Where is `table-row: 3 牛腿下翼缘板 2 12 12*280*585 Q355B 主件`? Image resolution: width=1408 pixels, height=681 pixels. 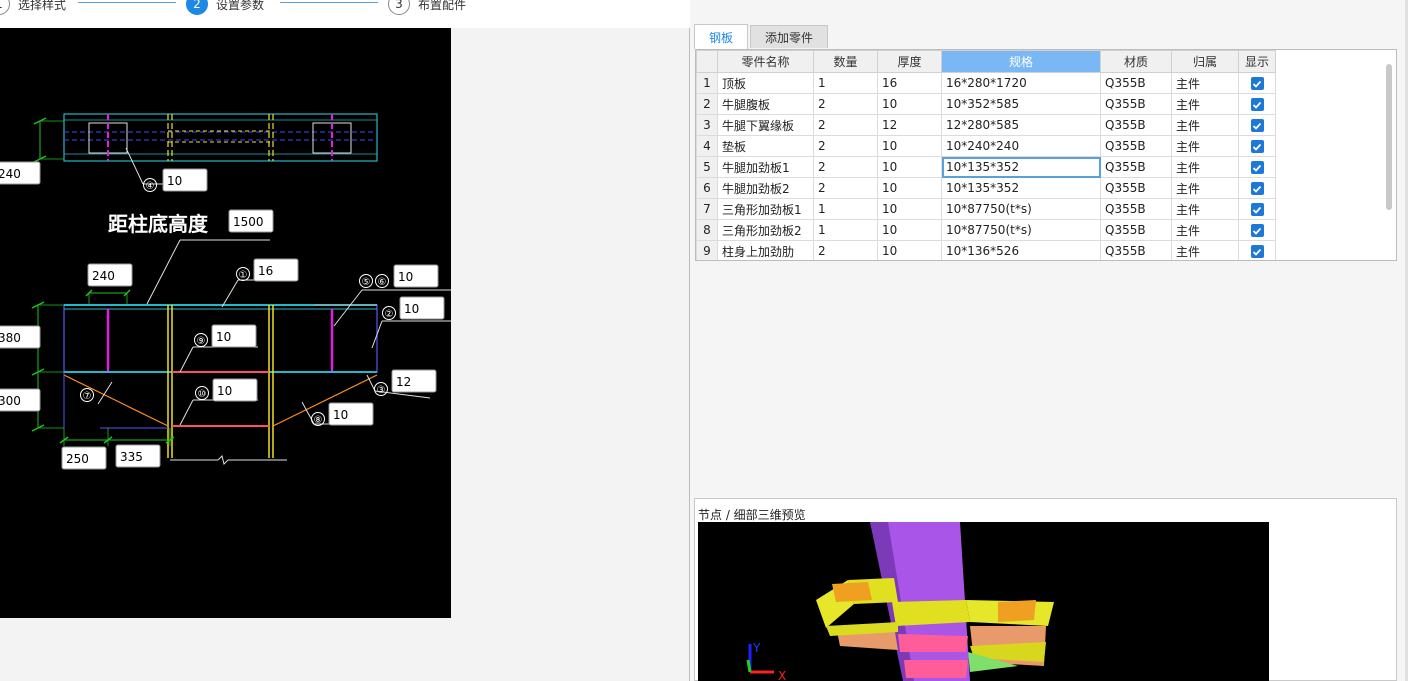 table-row: 3 牛腿下翼缘板 2 12 12*280*585 Q355B 主件 is located at coordinates (986, 125).